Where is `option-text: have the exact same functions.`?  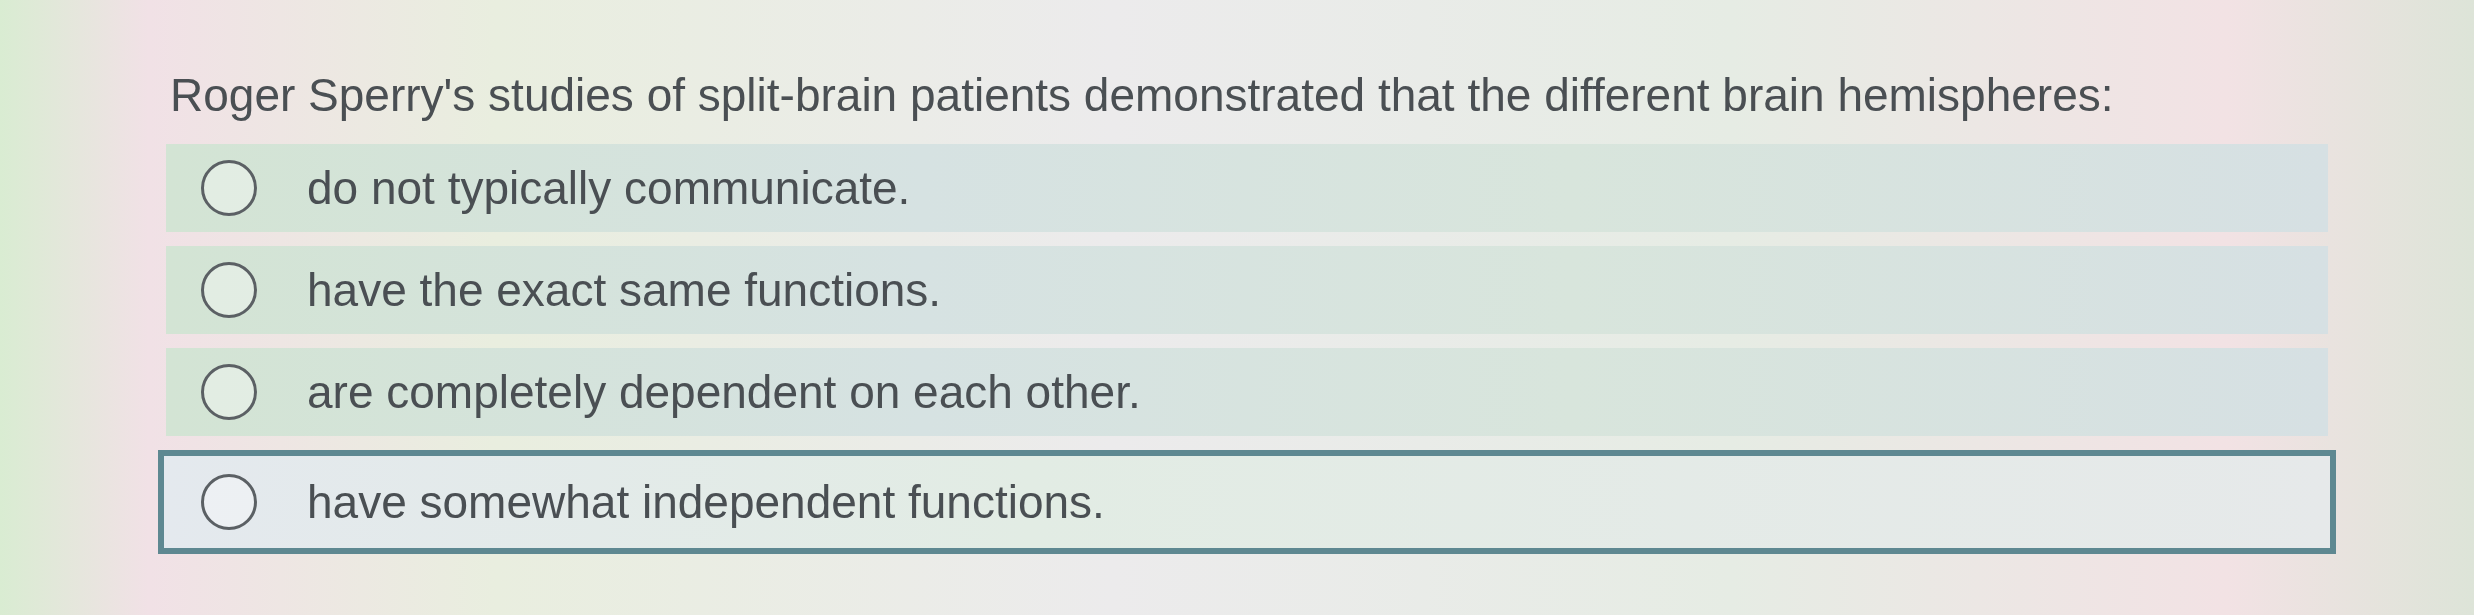 option-text: have the exact same functions. is located at coordinates (624, 290).